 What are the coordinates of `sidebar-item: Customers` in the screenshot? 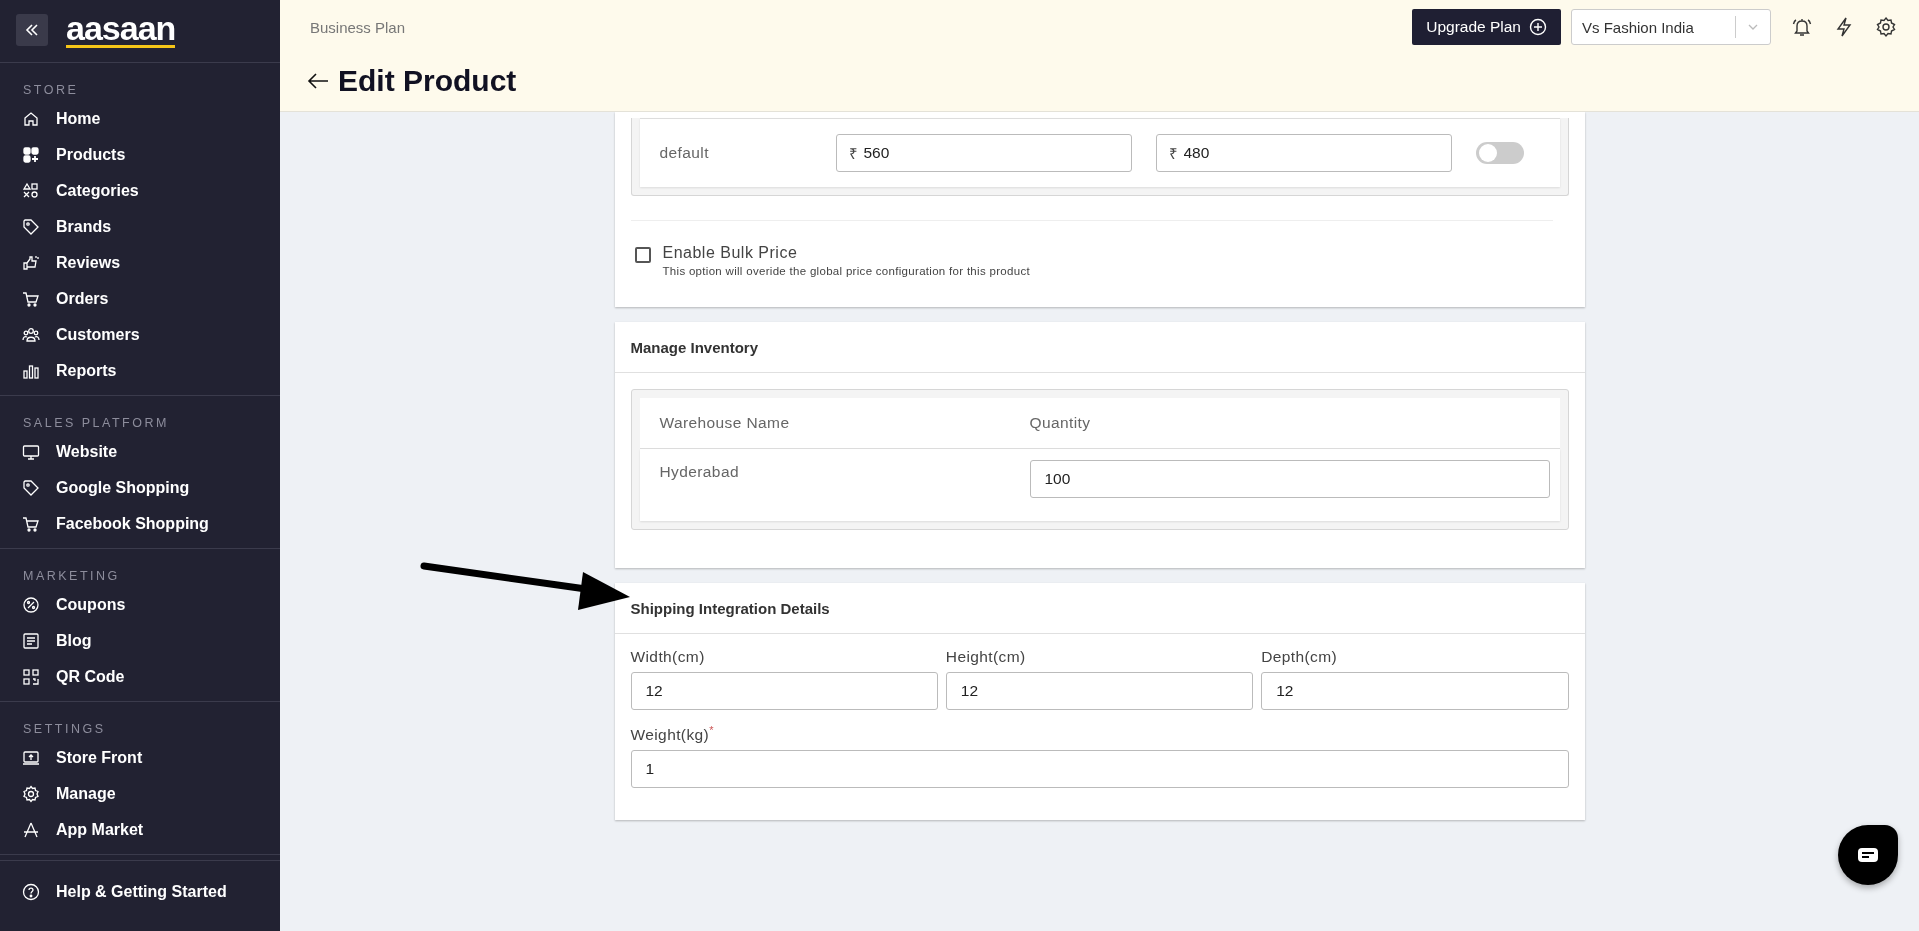 It's located at (140, 335).